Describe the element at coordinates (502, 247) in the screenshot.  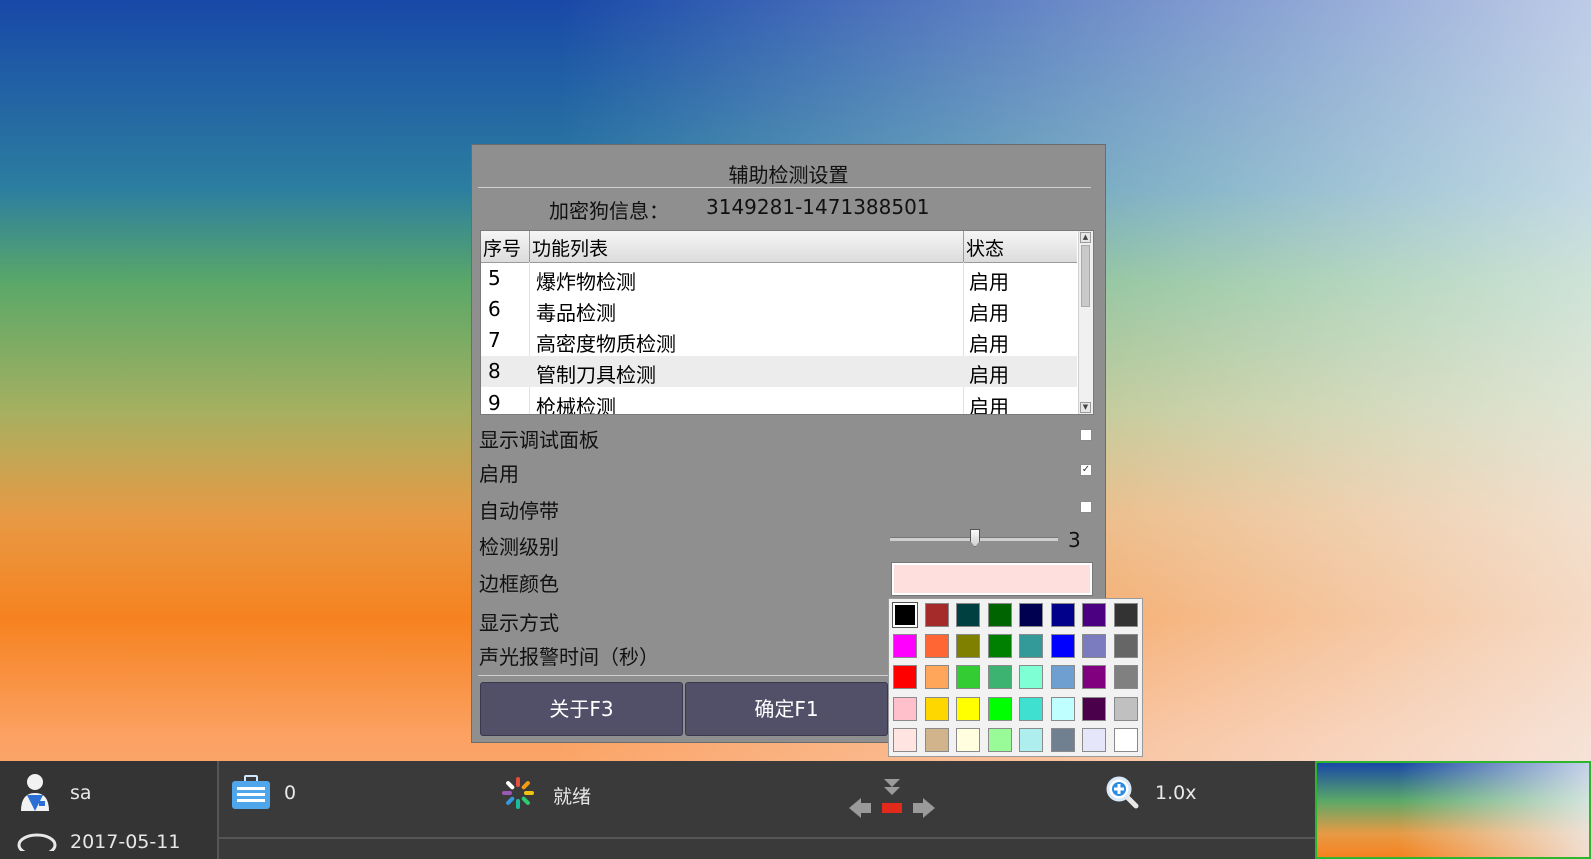
I see `header-no: 序号` at that location.